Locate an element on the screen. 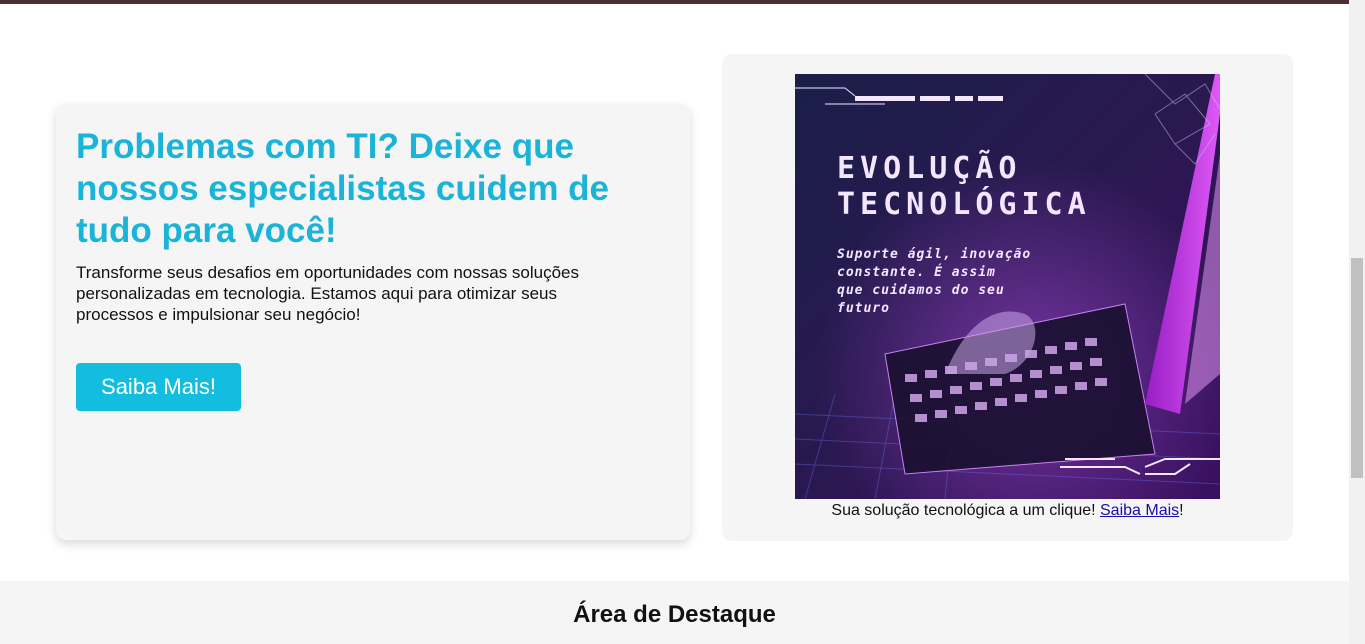 The image size is (1365, 644). top-border is located at coordinates (674, 2).